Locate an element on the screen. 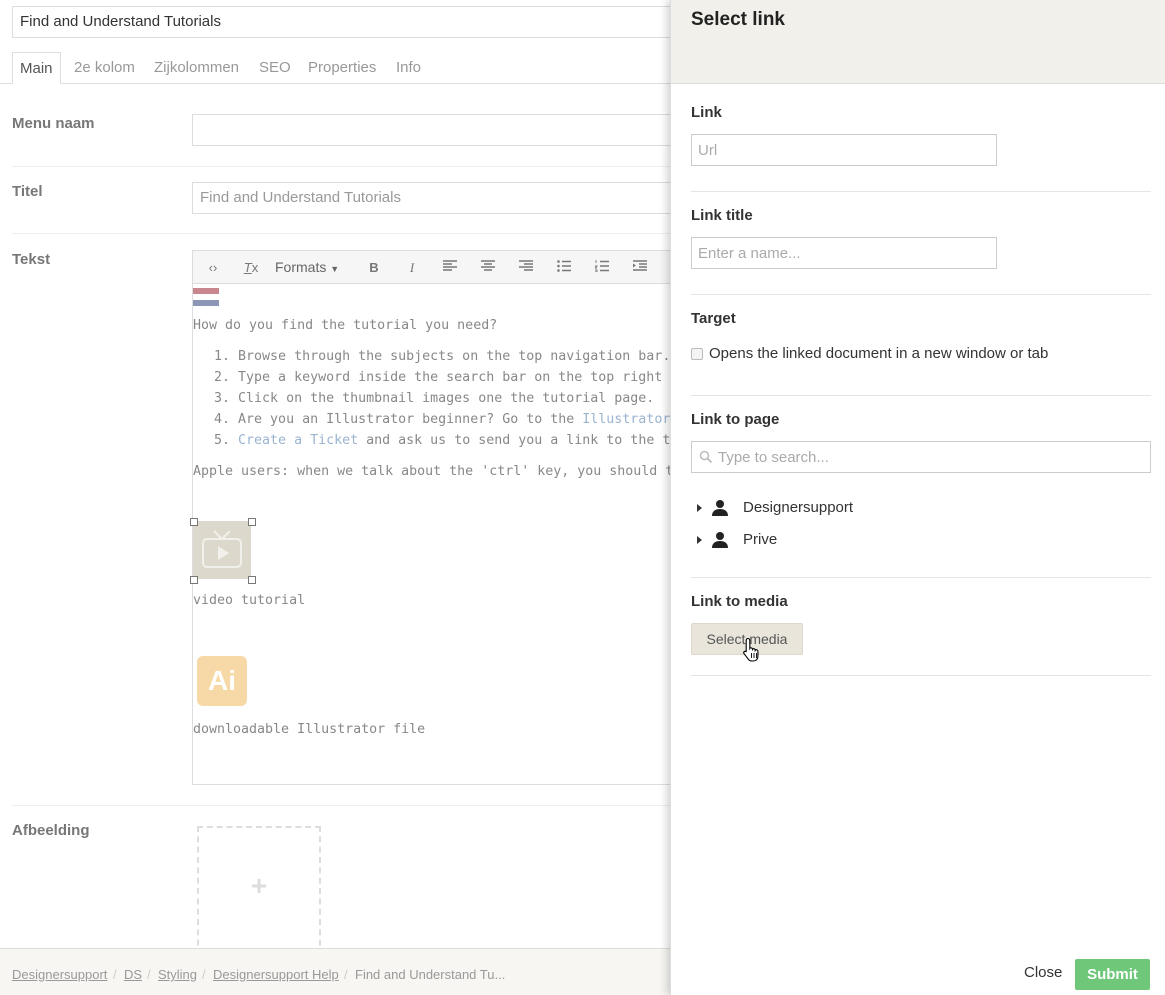 The height and width of the screenshot is (995, 1165). ai-caption: downloadable Illustrator file is located at coordinates (309, 729).